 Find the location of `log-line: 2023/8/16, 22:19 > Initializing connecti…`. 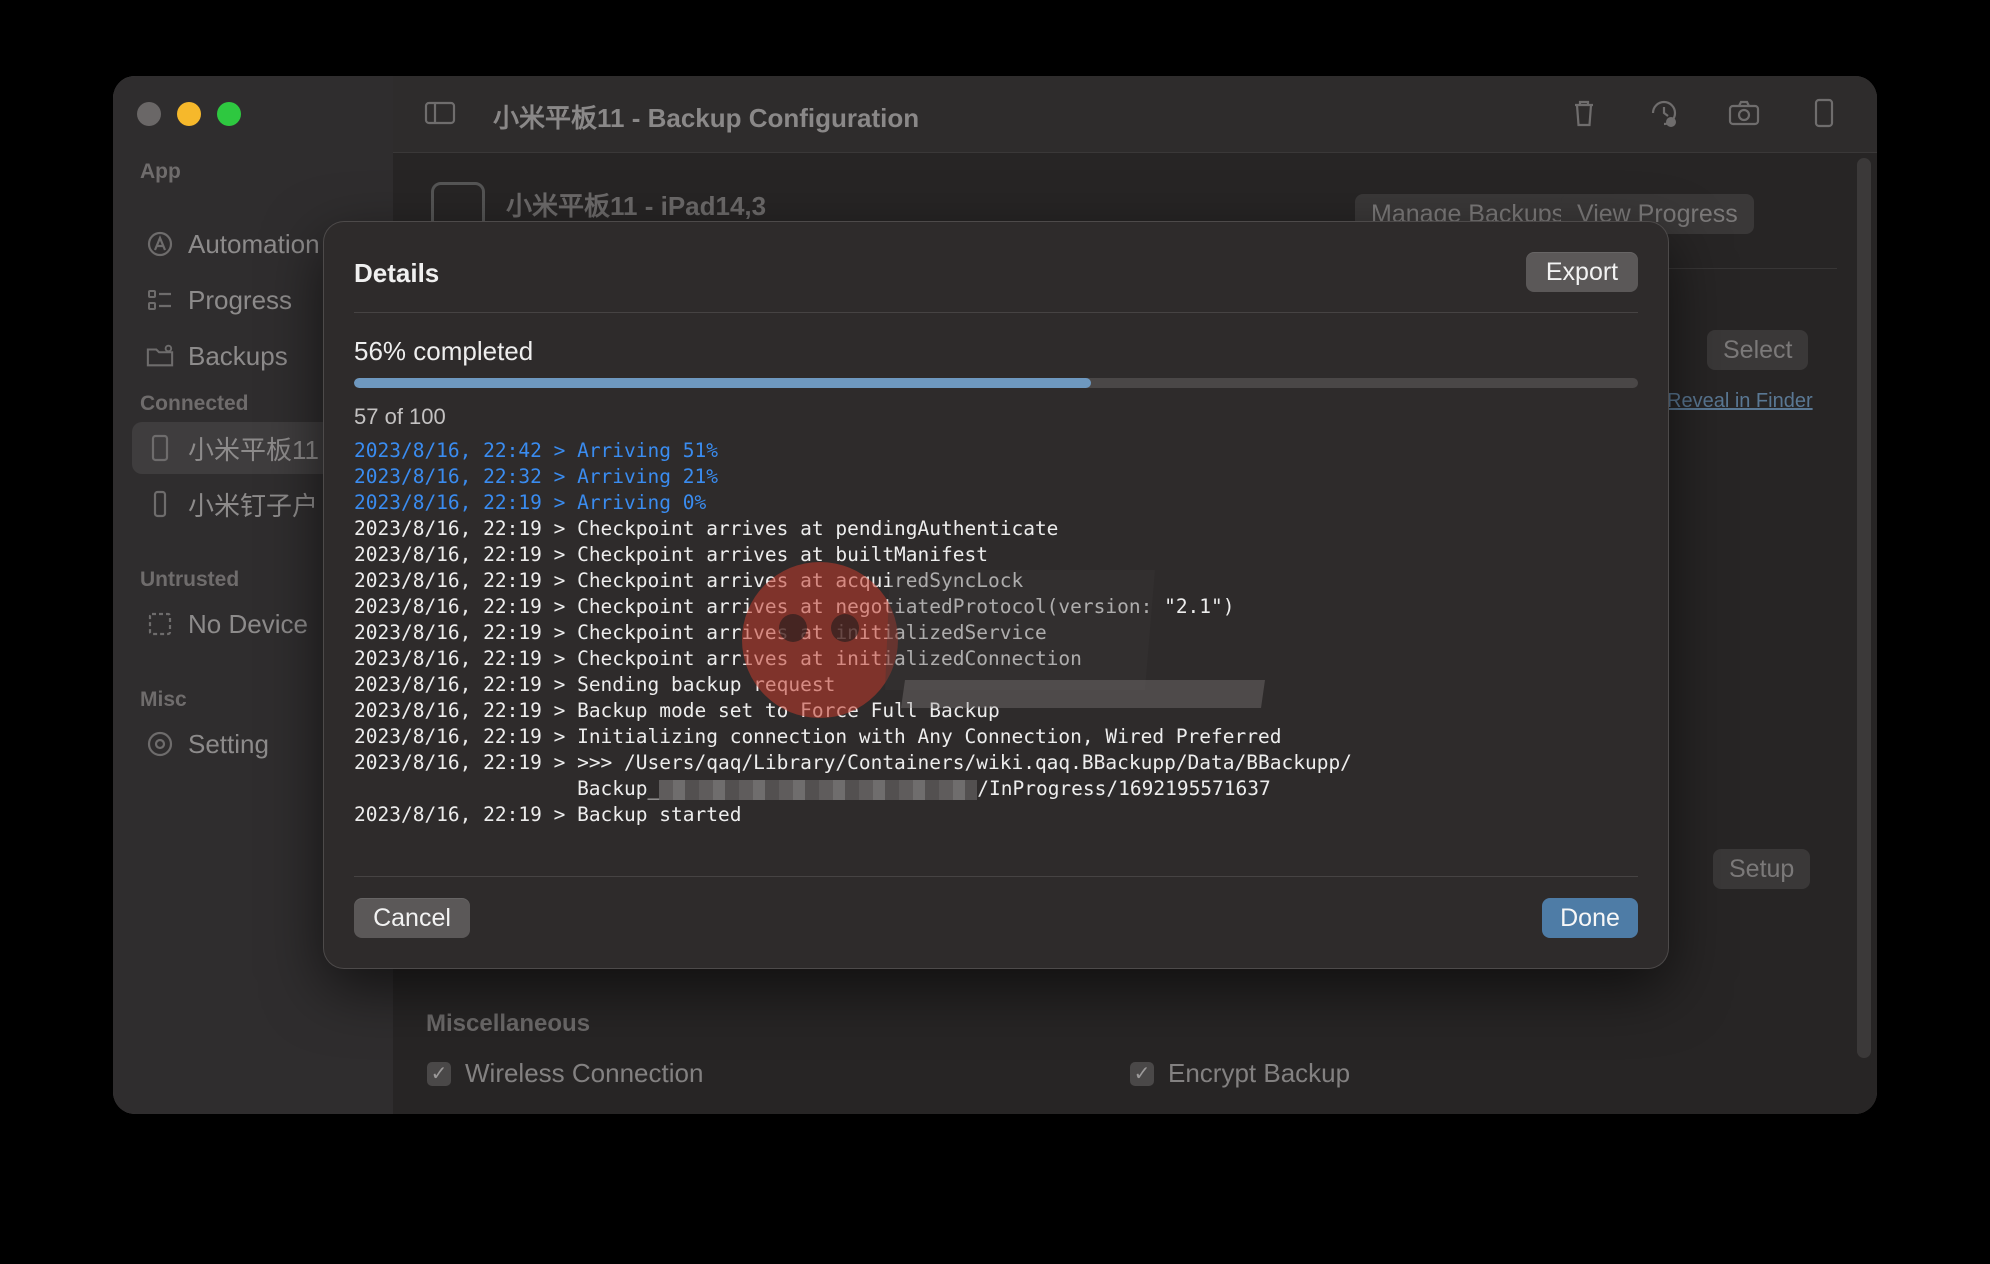

log-line: 2023/8/16, 22:19 > Initializing connecti… is located at coordinates (853, 737).